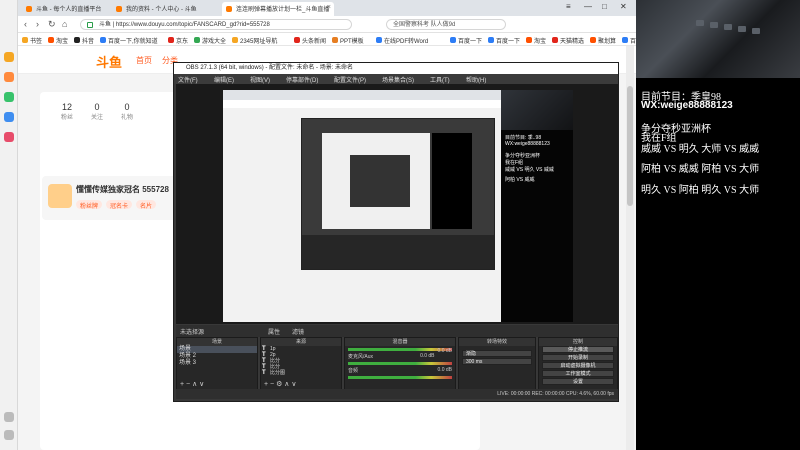 This screenshot has width=800, height=450. I want to click on source-item: 比分图, so click(301, 373).